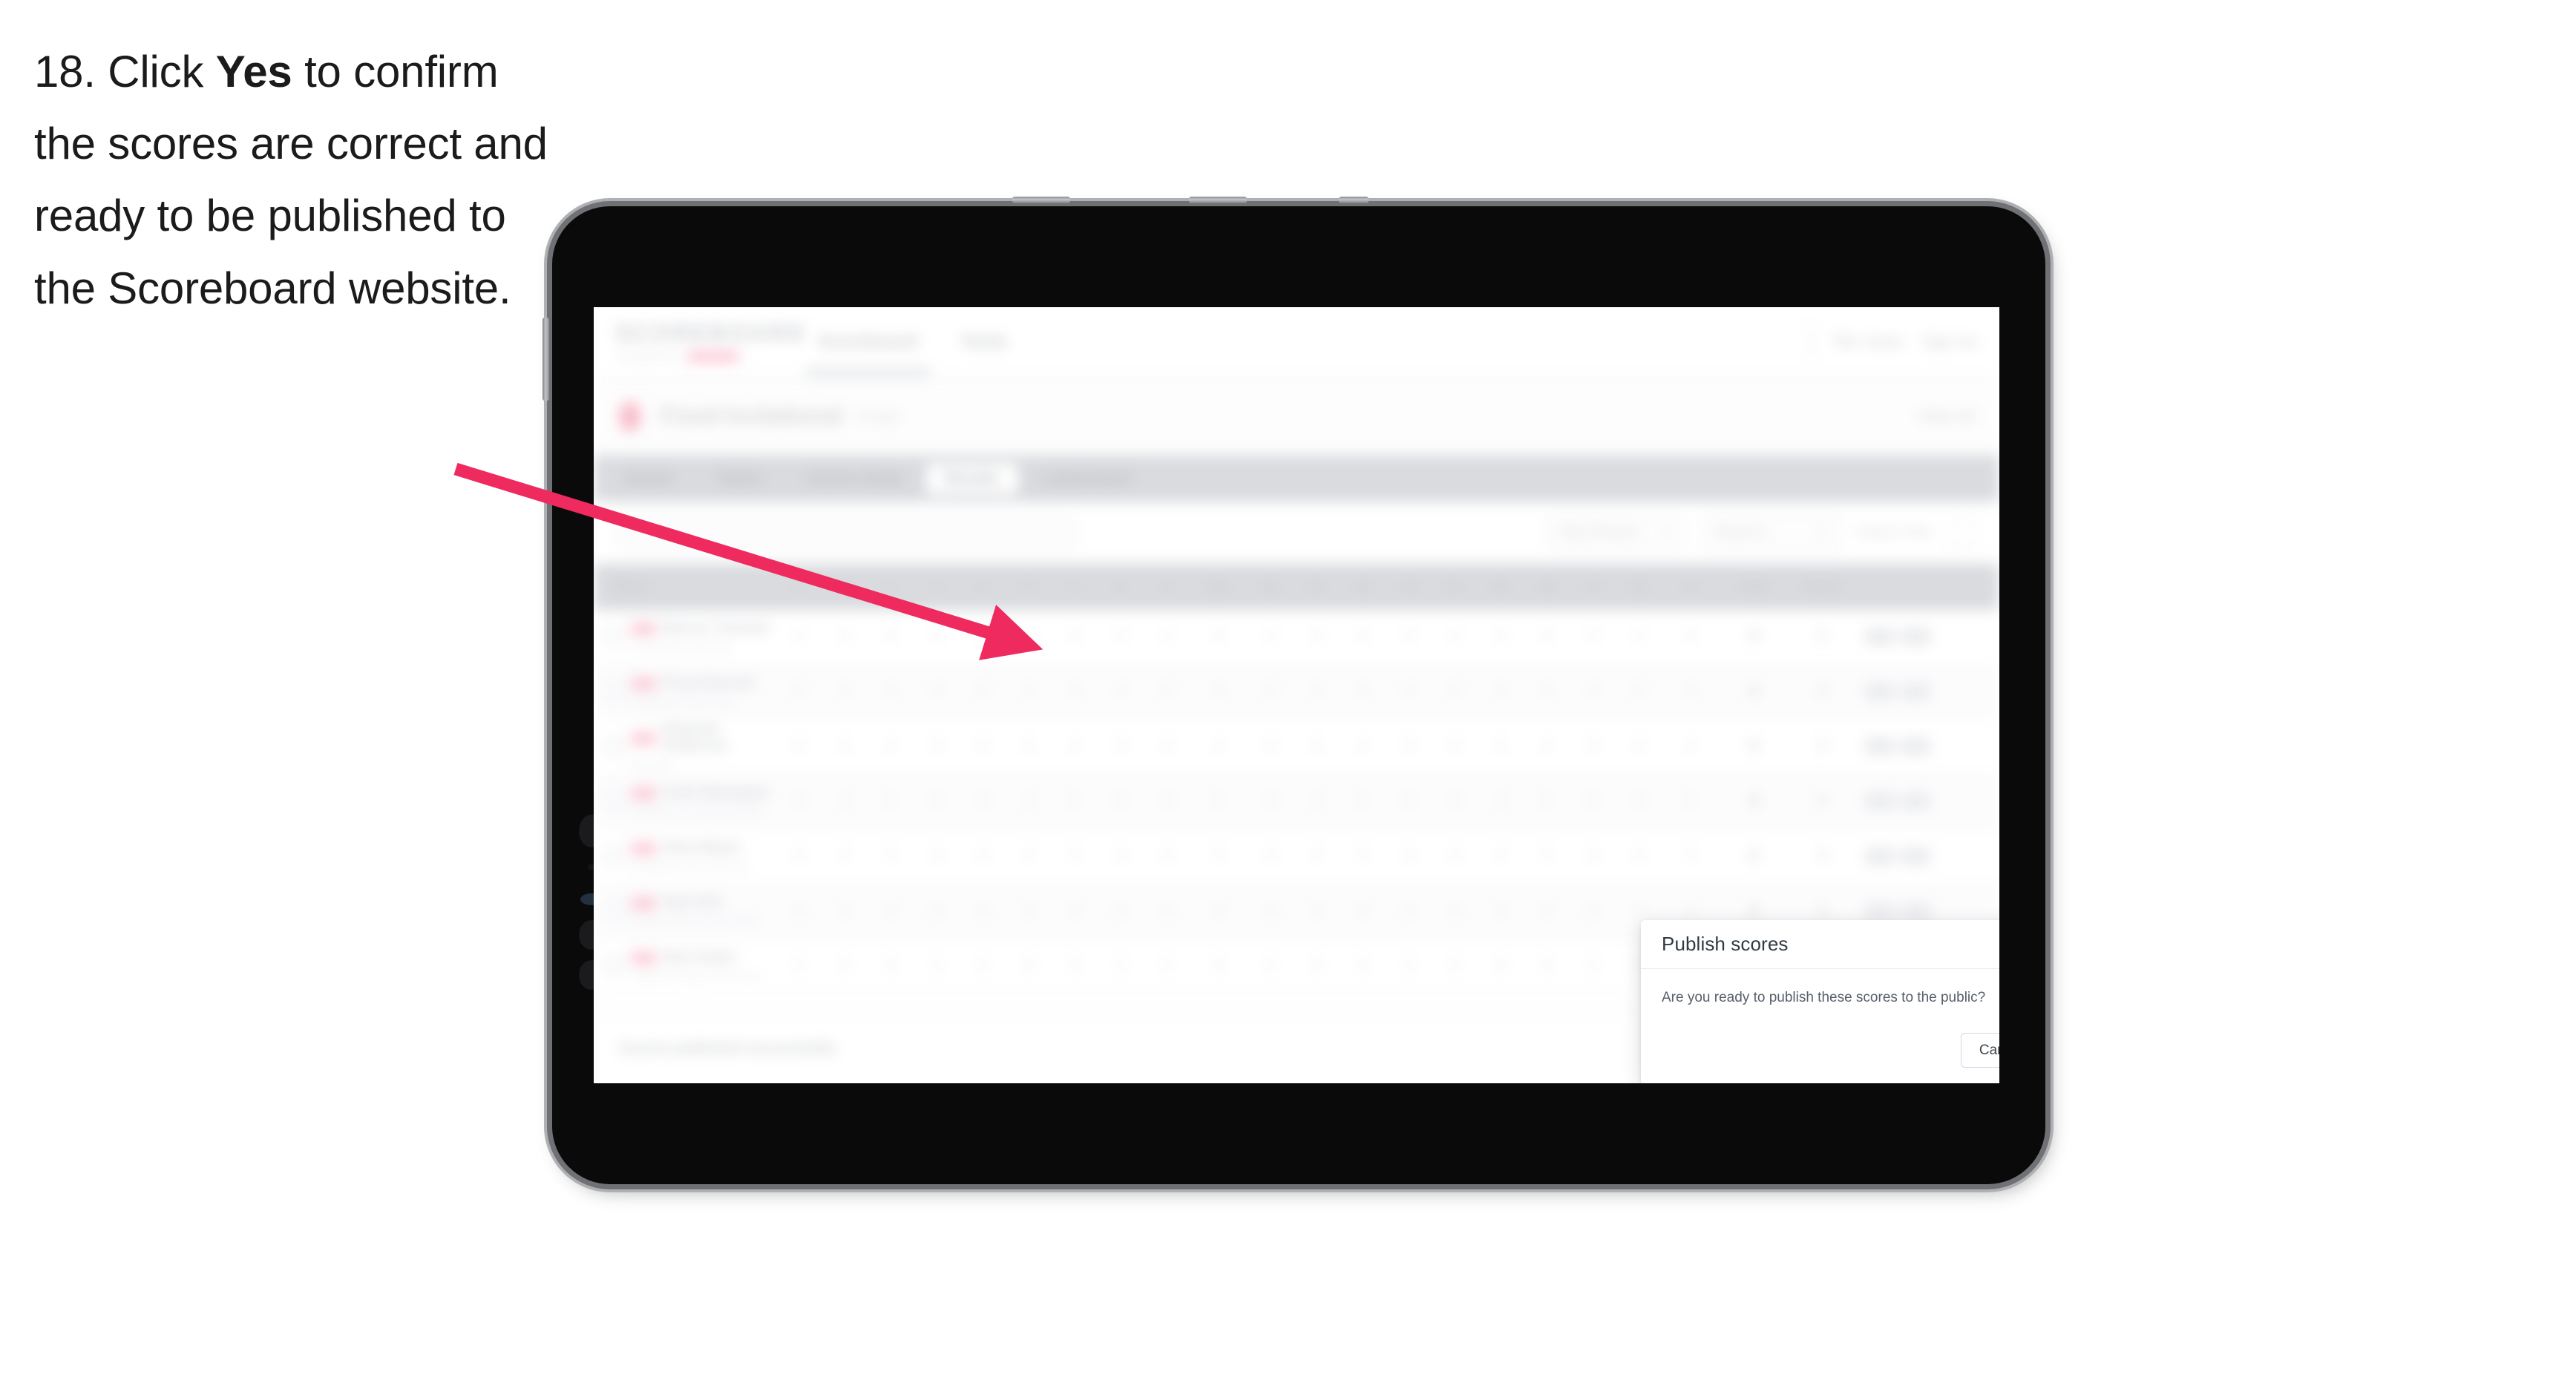  I want to click on tab-details: Details, so click(649, 479).